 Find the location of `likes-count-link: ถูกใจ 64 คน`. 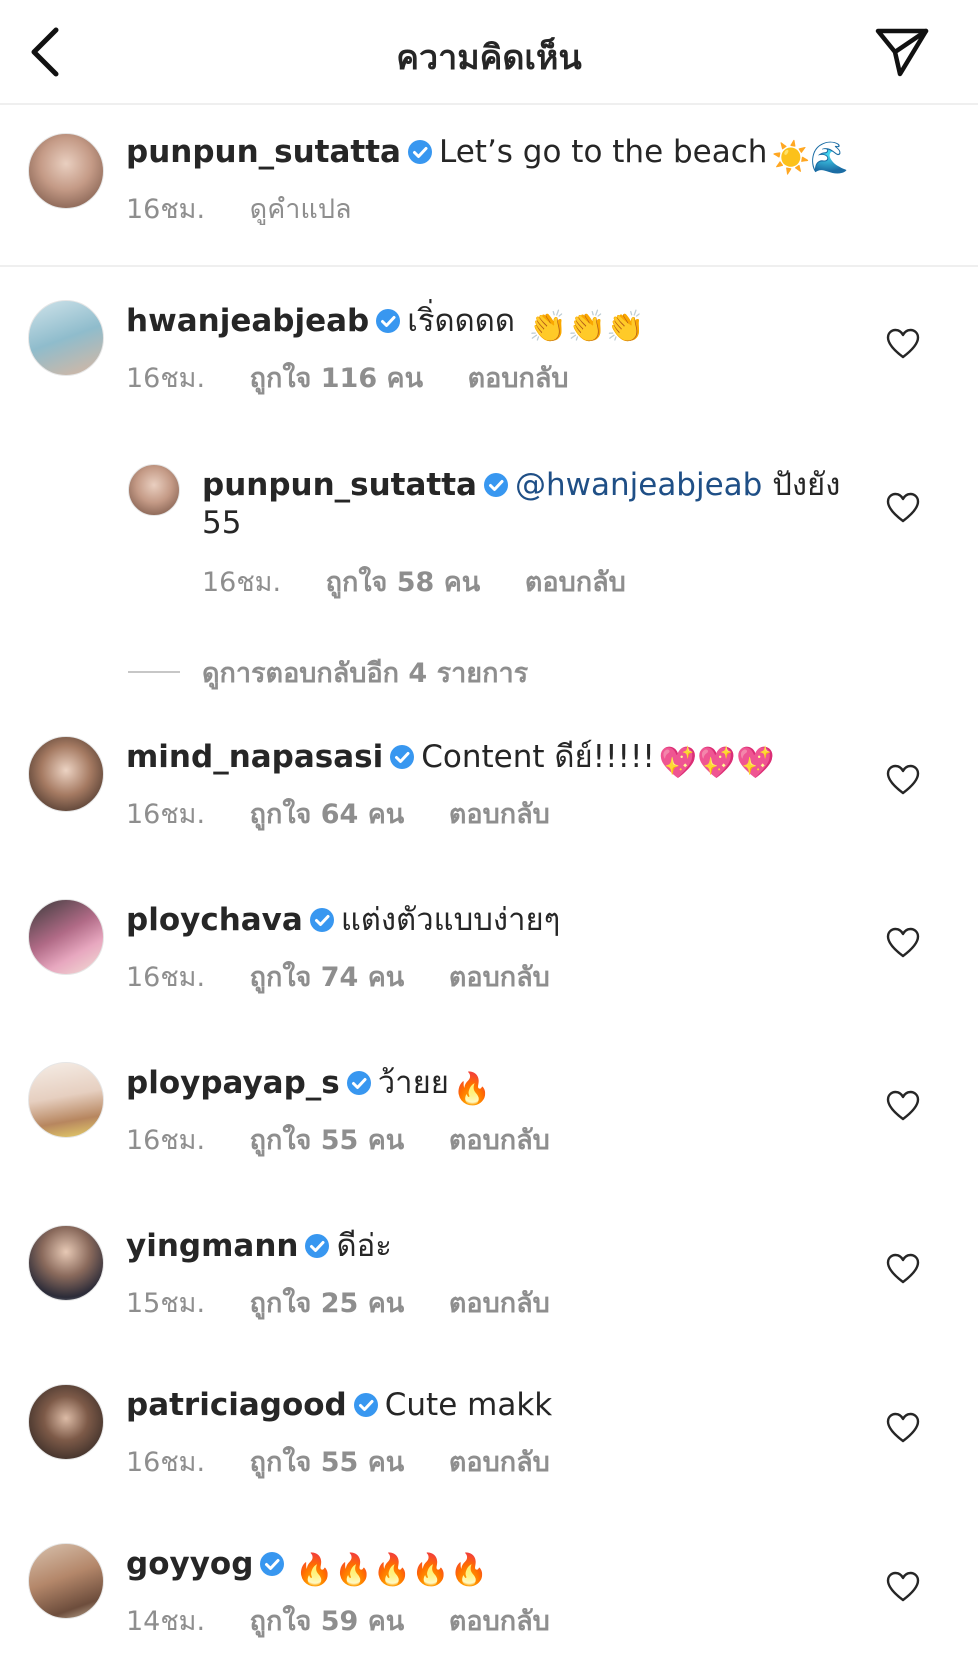

likes-count-link: ถูกใจ 64 คน is located at coordinates (327, 814).